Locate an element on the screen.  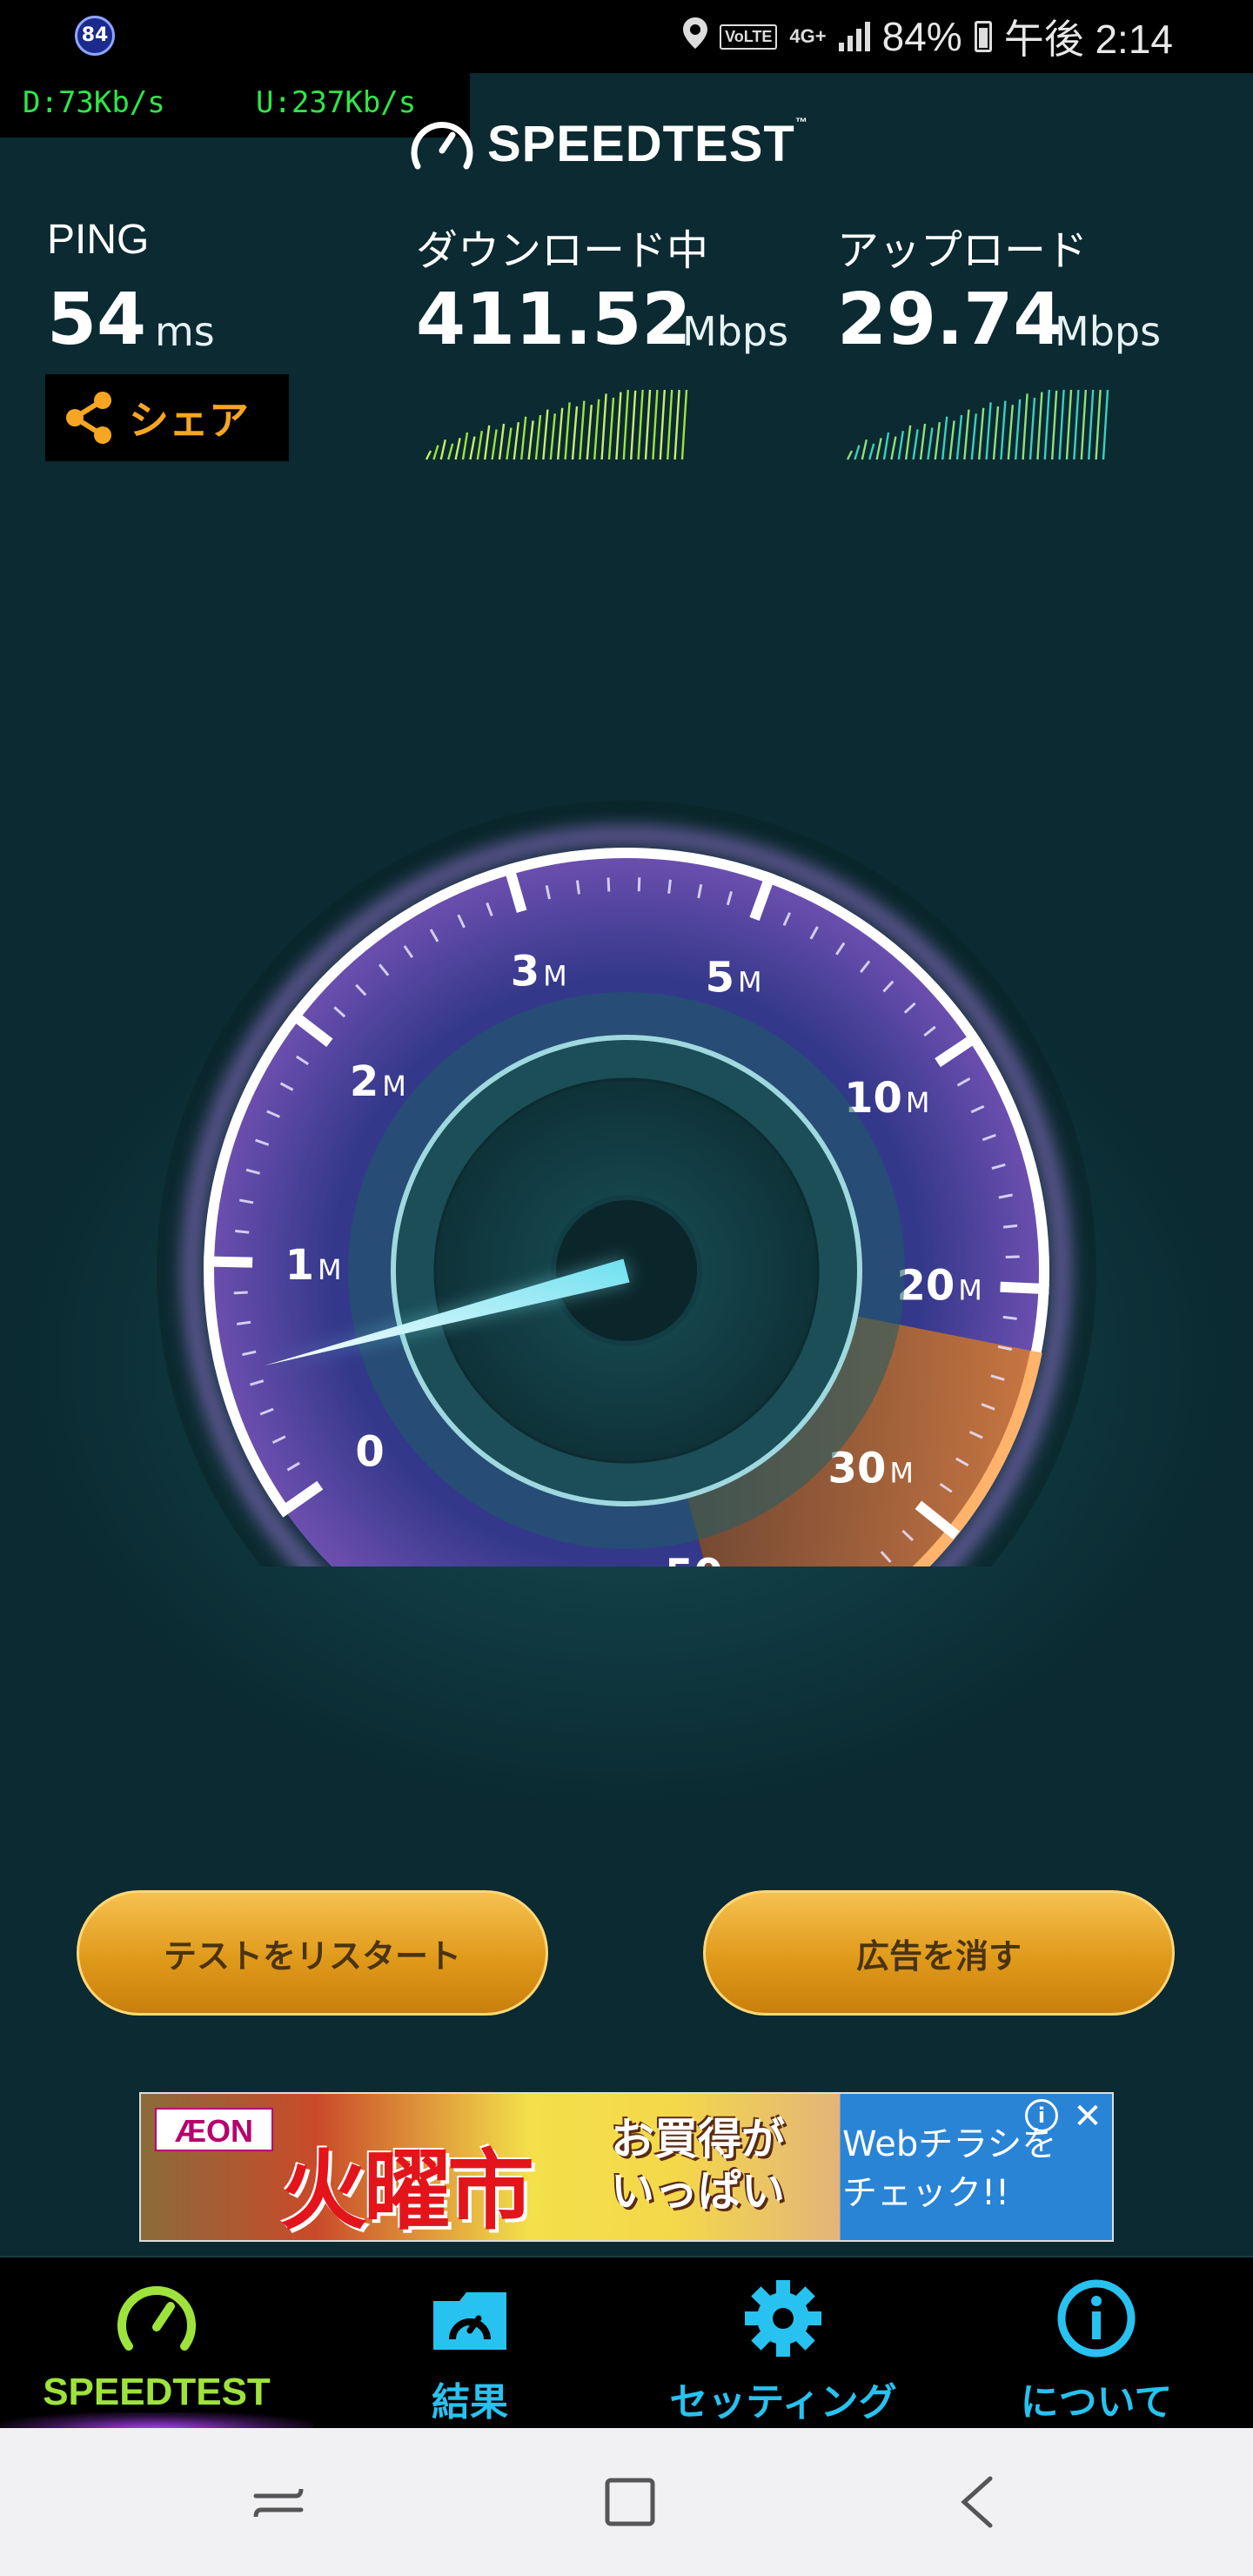
nav-results: 結果 is located at coordinates (470, 2343).